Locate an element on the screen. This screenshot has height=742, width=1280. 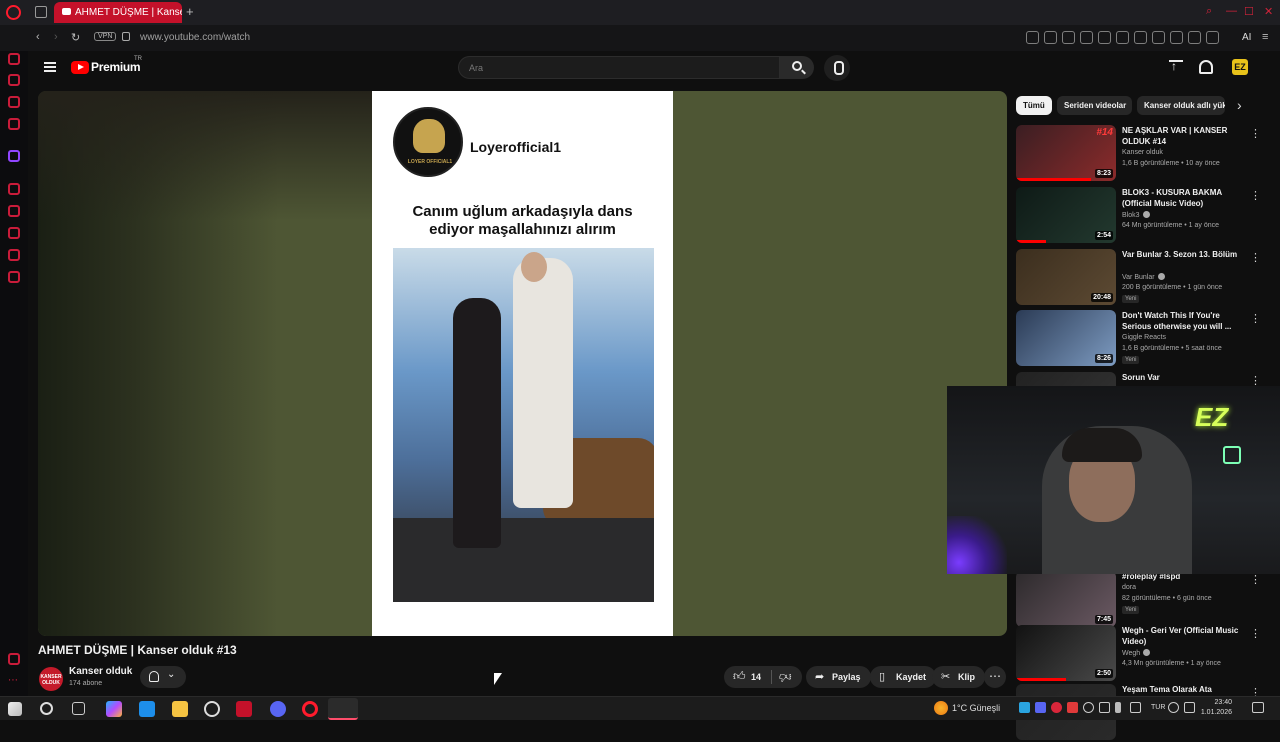
recommended-channel: dora is located at coordinates (1129, 587).